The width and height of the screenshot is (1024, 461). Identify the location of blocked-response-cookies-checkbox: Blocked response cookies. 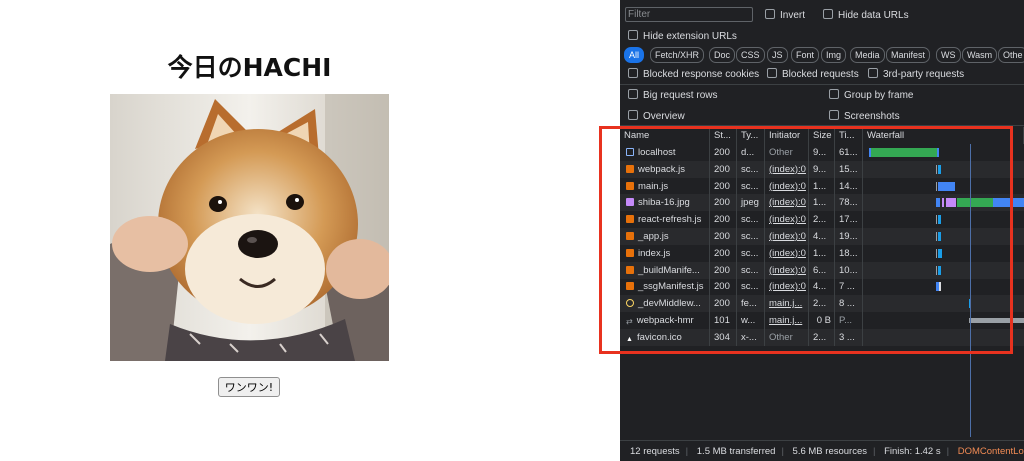
(693, 74).